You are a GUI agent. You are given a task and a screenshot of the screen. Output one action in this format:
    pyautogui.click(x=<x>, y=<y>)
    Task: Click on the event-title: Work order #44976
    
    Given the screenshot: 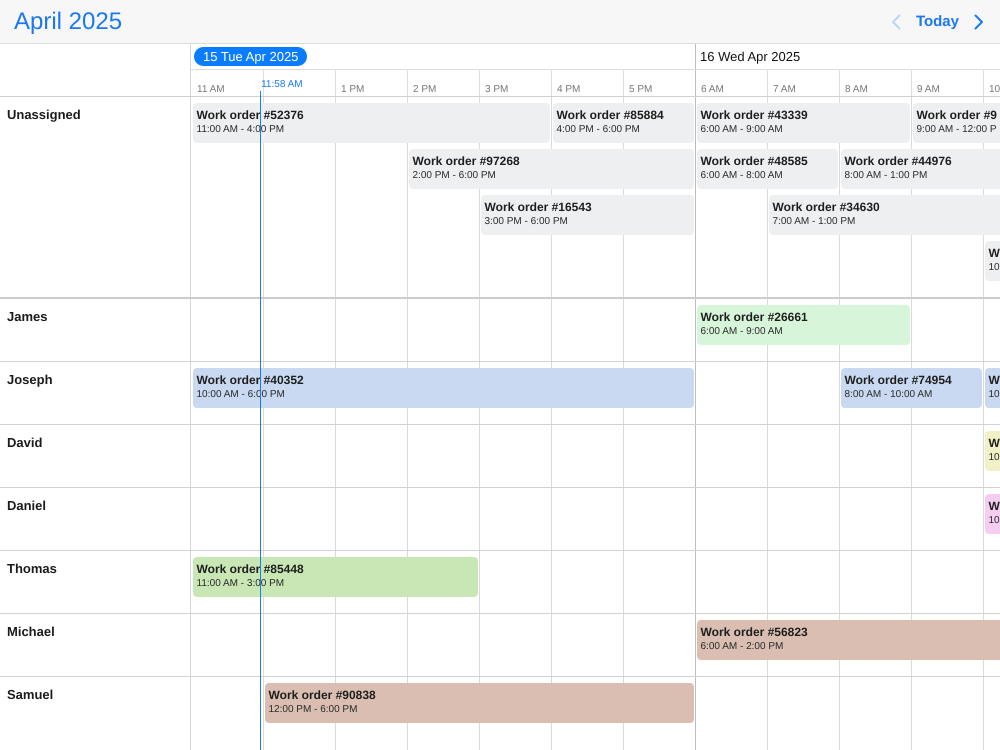 What is the action you would take?
    pyautogui.click(x=898, y=161)
    